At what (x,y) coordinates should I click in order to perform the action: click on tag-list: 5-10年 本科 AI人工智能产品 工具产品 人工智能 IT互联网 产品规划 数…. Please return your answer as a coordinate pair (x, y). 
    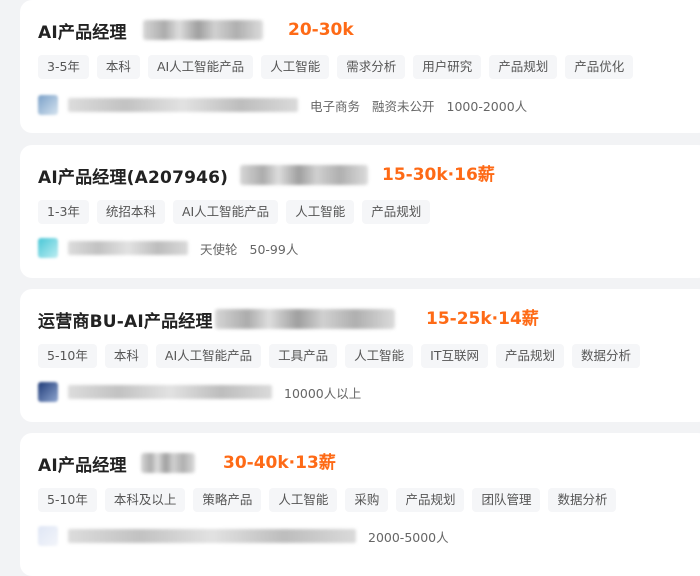
    Looking at the image, I should click on (339, 356).